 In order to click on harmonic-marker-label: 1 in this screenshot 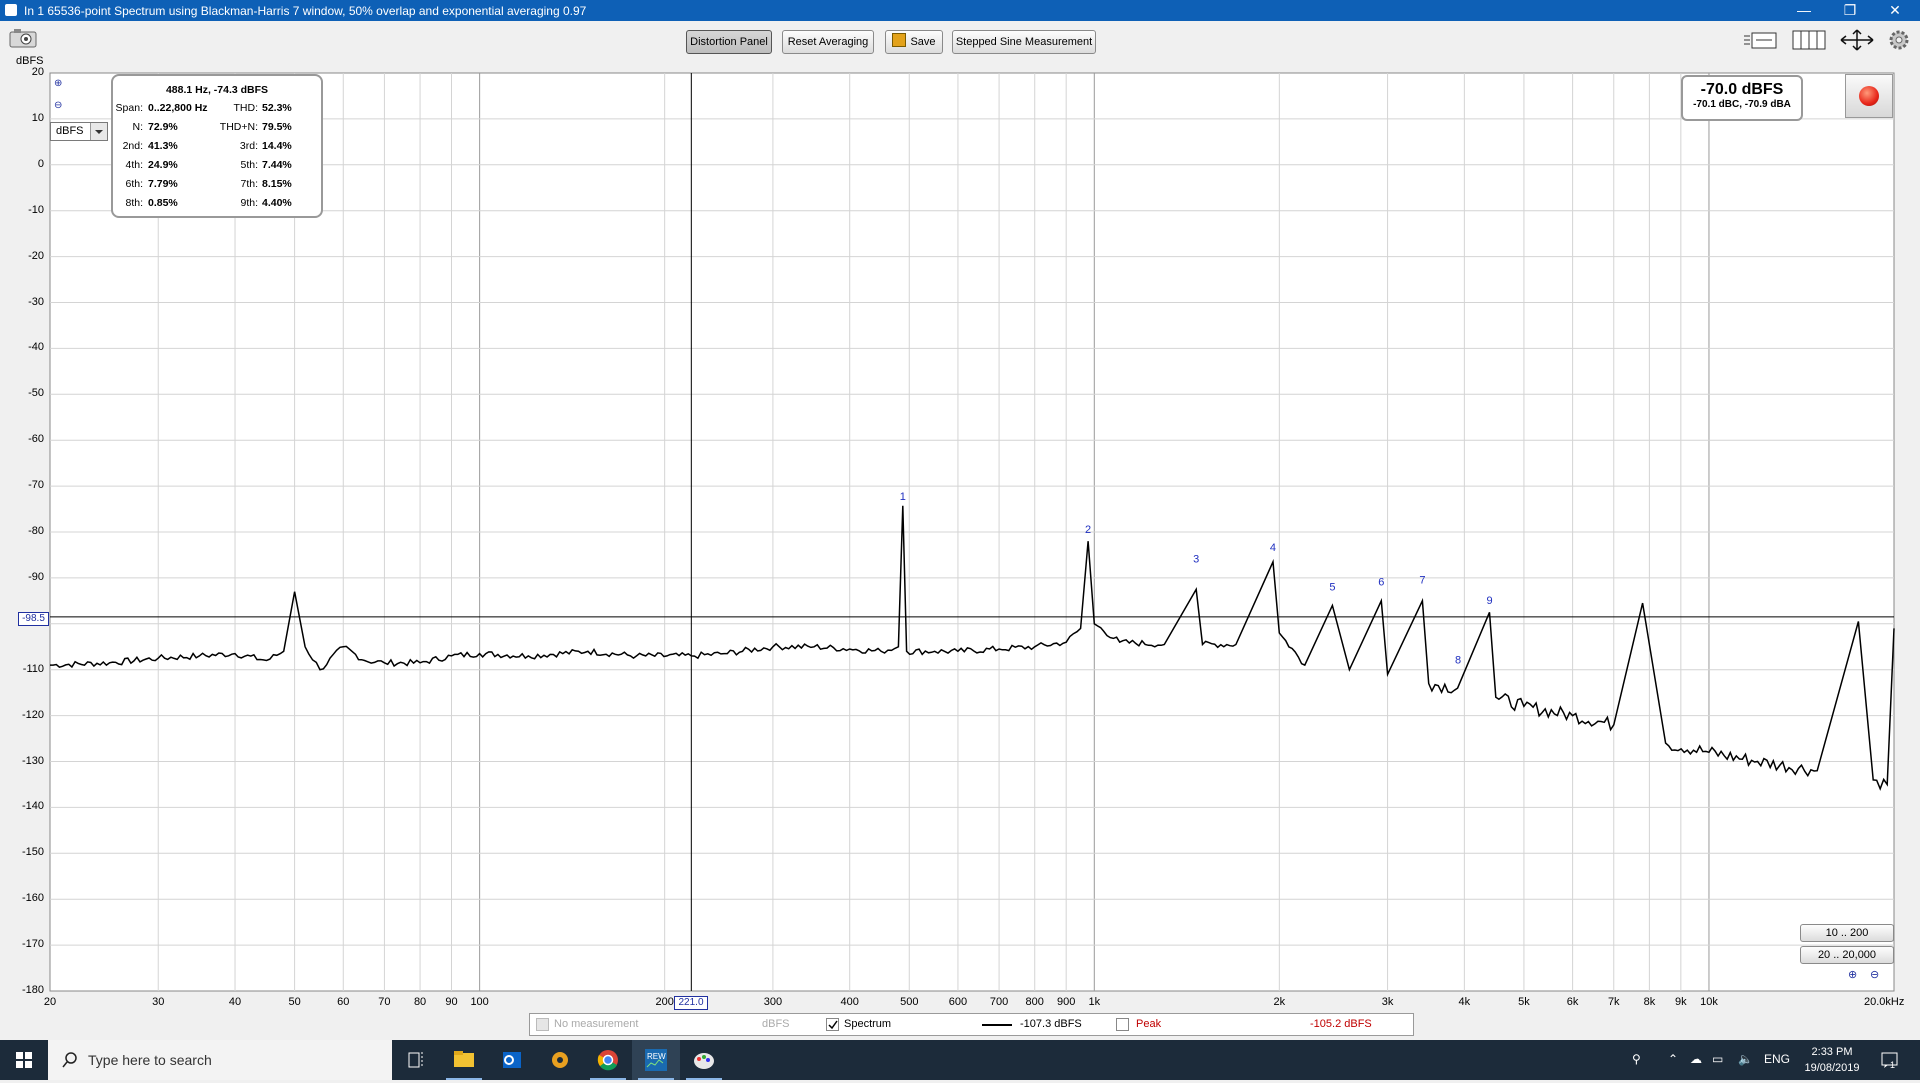, I will do `click(903, 497)`.